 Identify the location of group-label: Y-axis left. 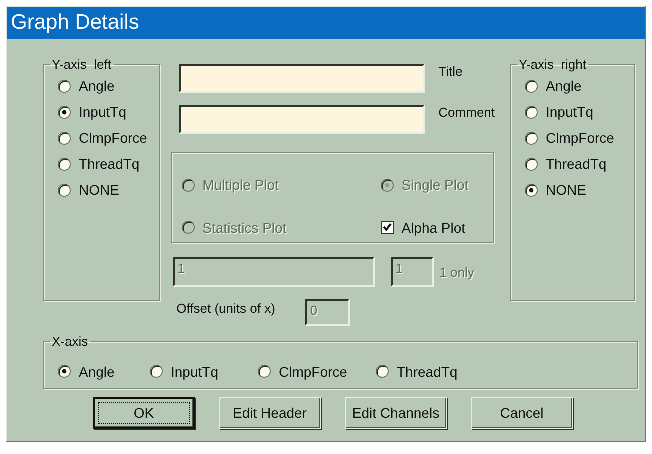
(81, 64).